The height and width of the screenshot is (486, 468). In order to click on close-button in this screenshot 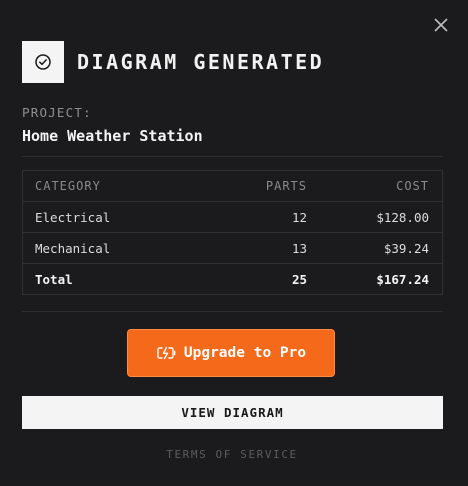, I will do `click(441, 25)`.